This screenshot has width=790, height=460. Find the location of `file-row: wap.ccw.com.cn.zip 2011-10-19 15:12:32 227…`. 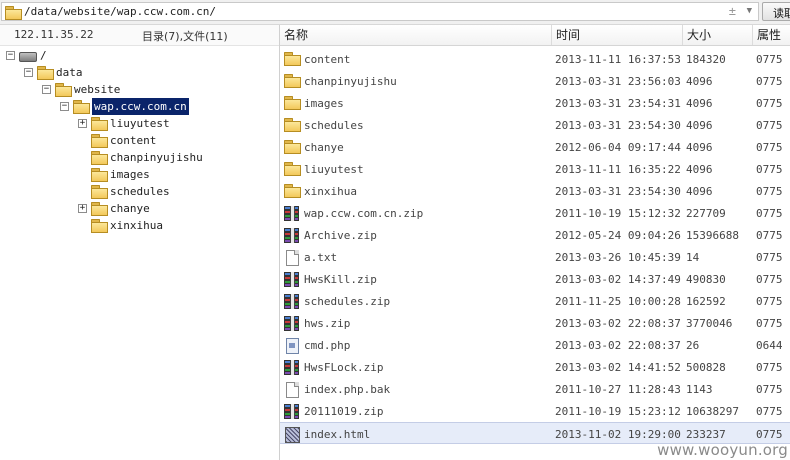

file-row: wap.ccw.com.cn.zip 2011-10-19 15:12:32 227… is located at coordinates (535, 213).